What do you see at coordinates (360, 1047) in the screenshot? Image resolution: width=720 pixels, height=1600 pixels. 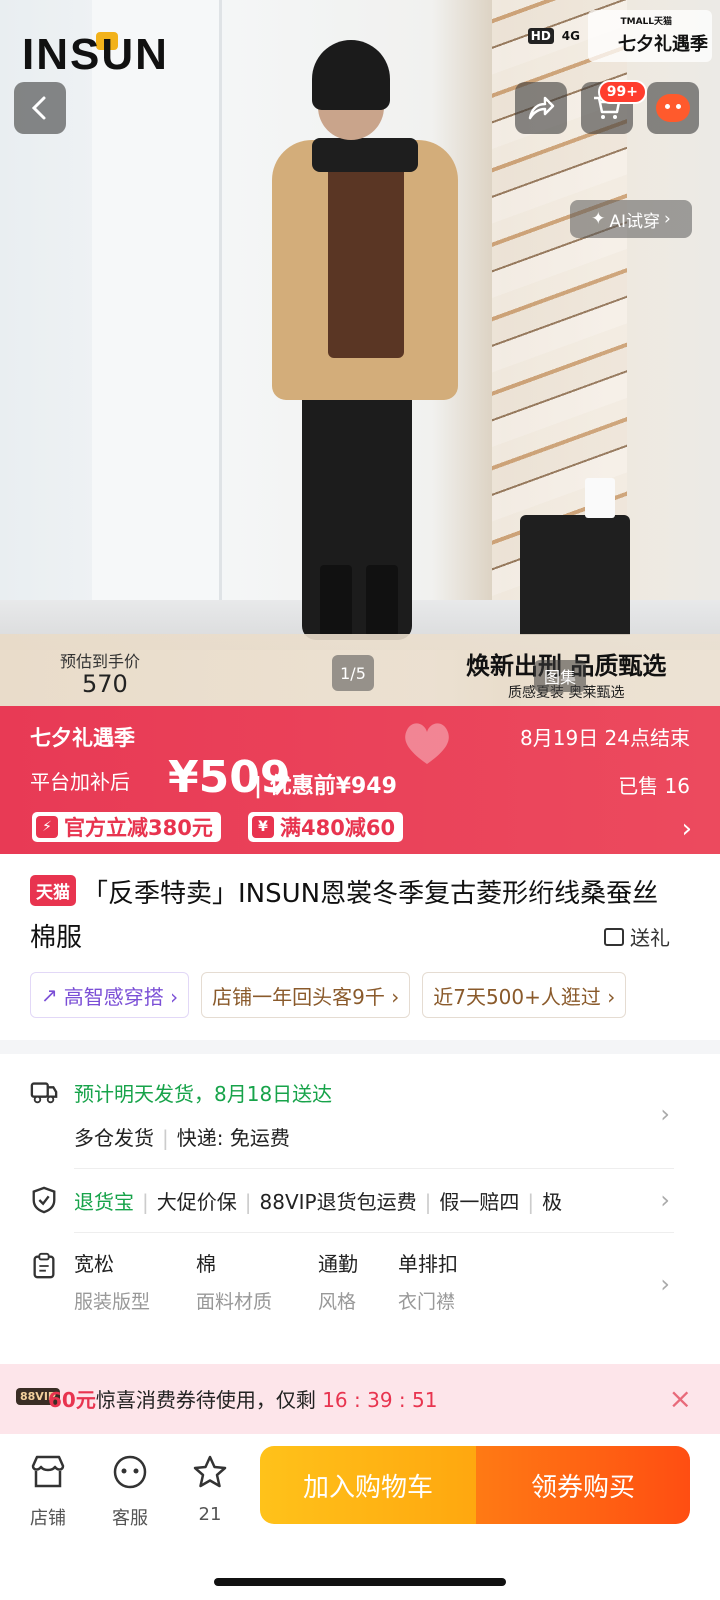 I see `section-divider` at bounding box center [360, 1047].